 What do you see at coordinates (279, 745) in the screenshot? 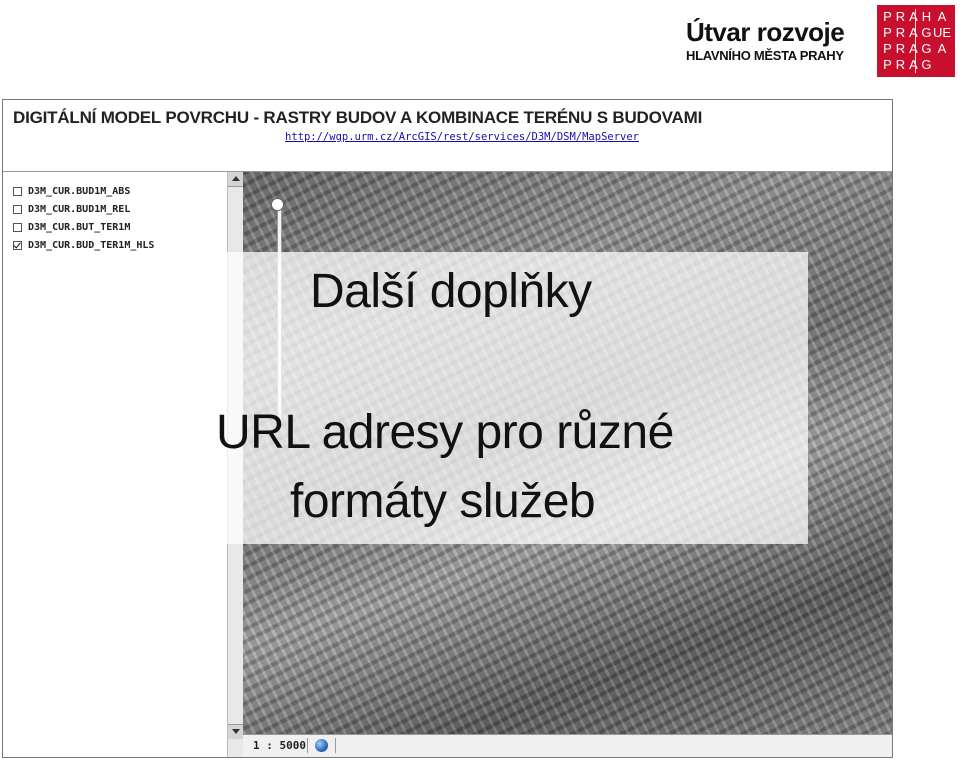
I see `scale-readout: 1 : 5000` at bounding box center [279, 745].